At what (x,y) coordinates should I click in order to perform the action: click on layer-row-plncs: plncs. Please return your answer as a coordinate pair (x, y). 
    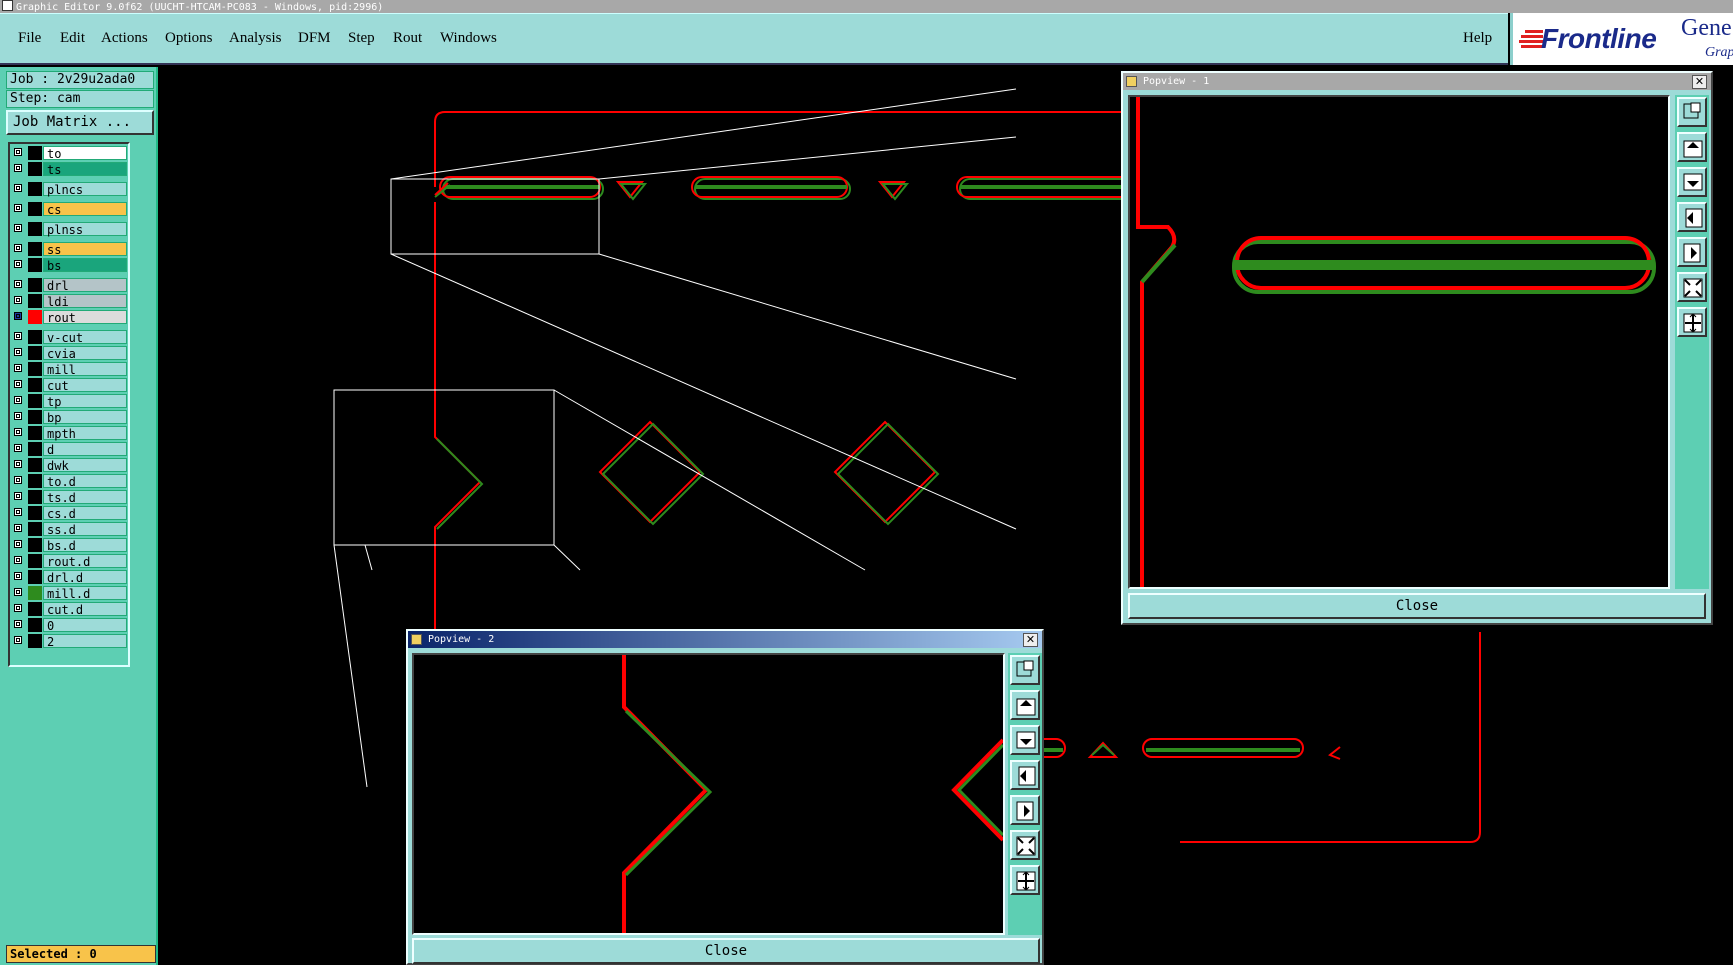
    Looking at the image, I should click on (69, 189).